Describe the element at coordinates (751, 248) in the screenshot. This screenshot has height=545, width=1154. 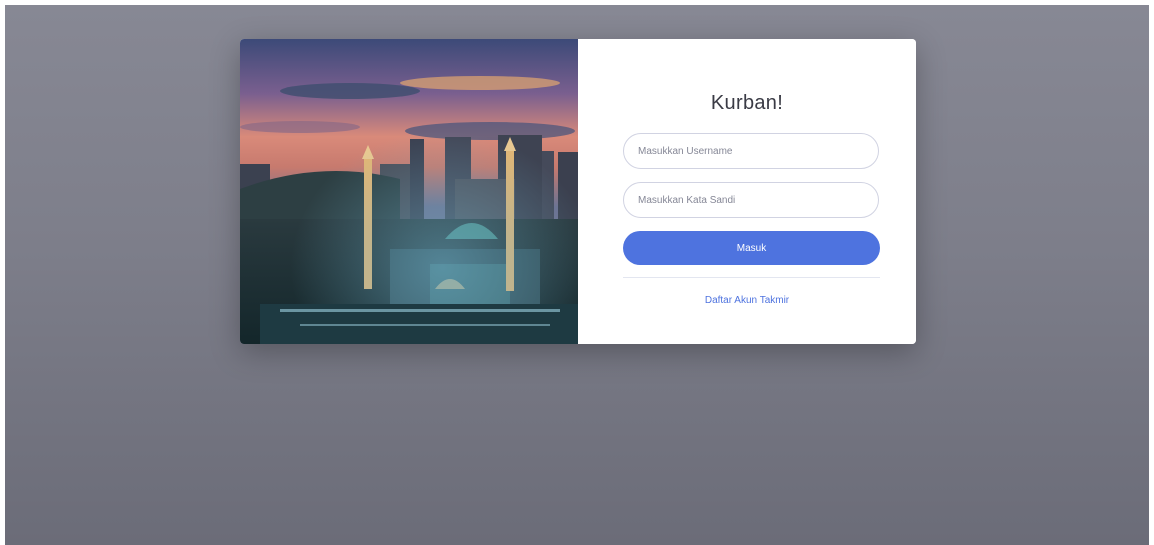
I see `login-button: Masuk` at that location.